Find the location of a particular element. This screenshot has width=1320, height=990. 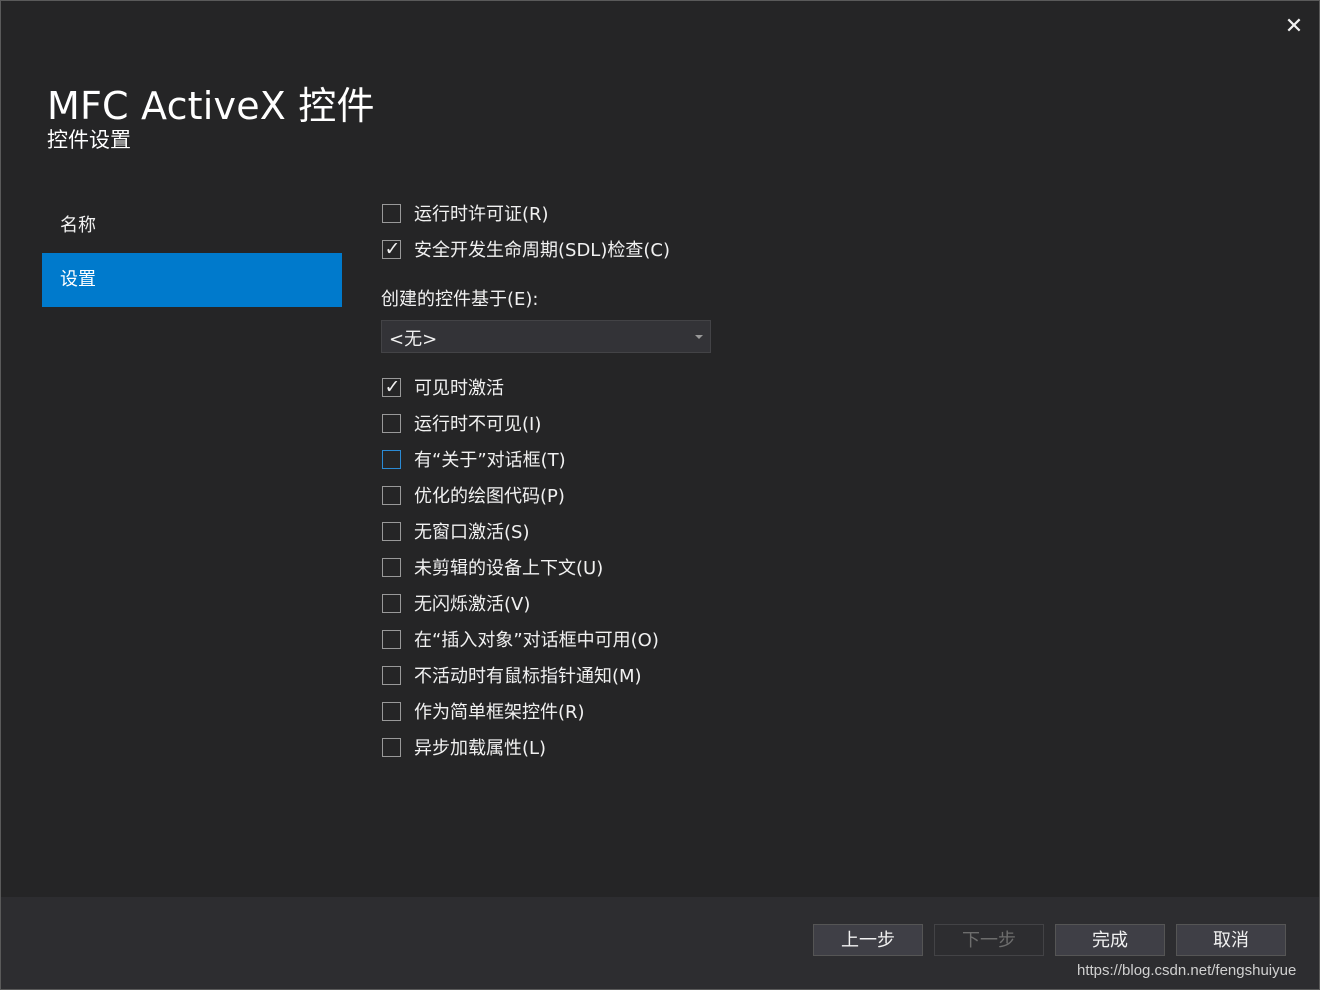

checkbox-label: 运行时不可见(I) is located at coordinates (478, 424).